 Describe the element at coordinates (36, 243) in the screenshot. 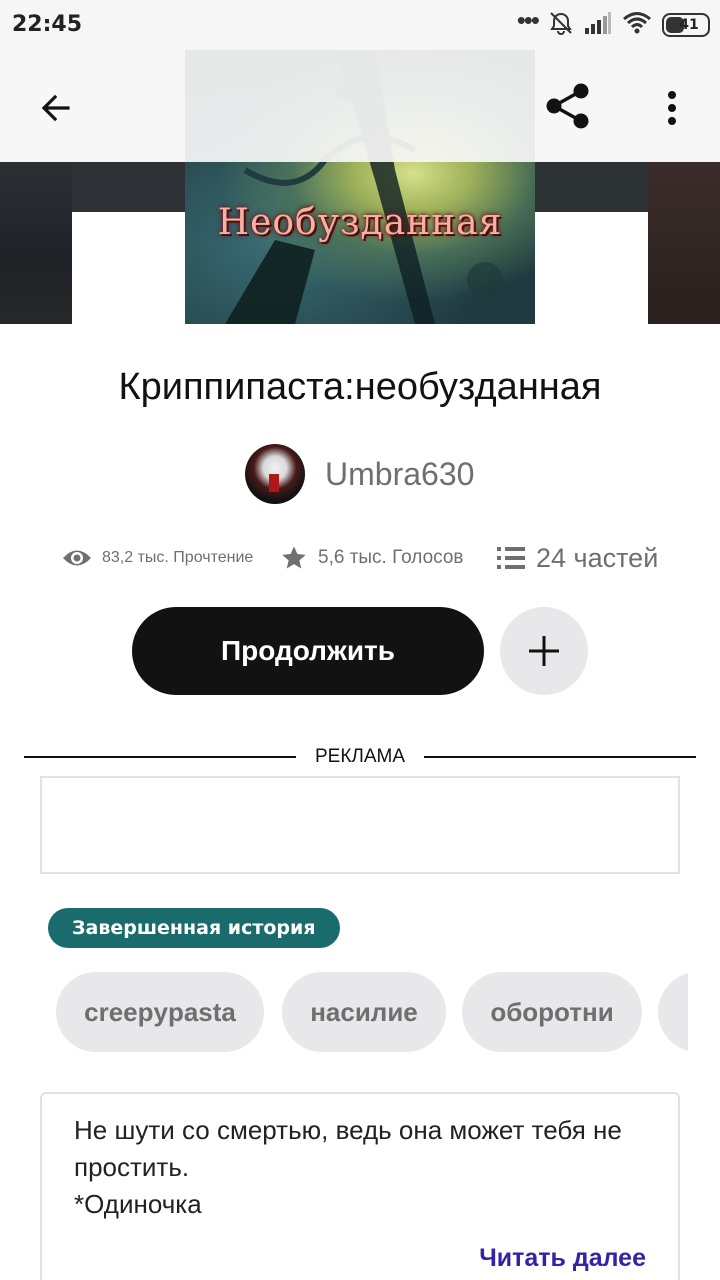

I see `cover-prev` at that location.